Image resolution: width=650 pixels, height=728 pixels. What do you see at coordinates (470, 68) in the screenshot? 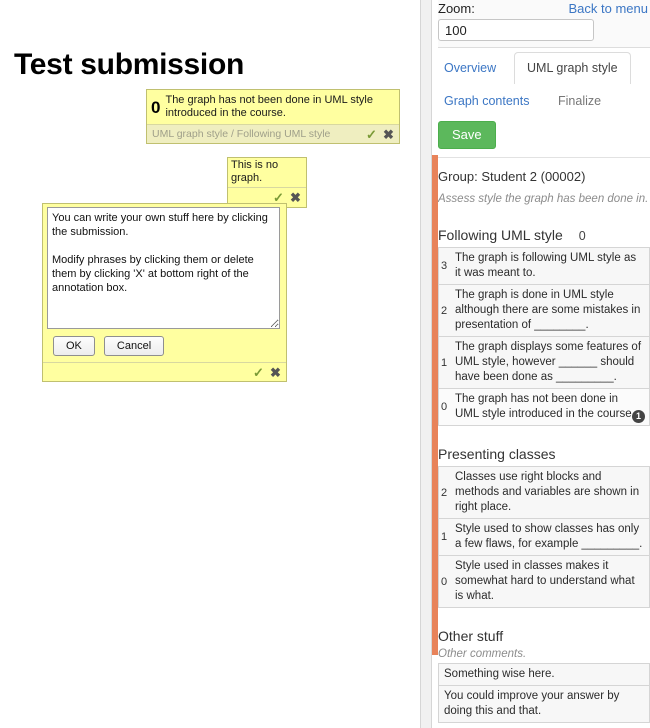
I see `tab-overview: Overview` at bounding box center [470, 68].